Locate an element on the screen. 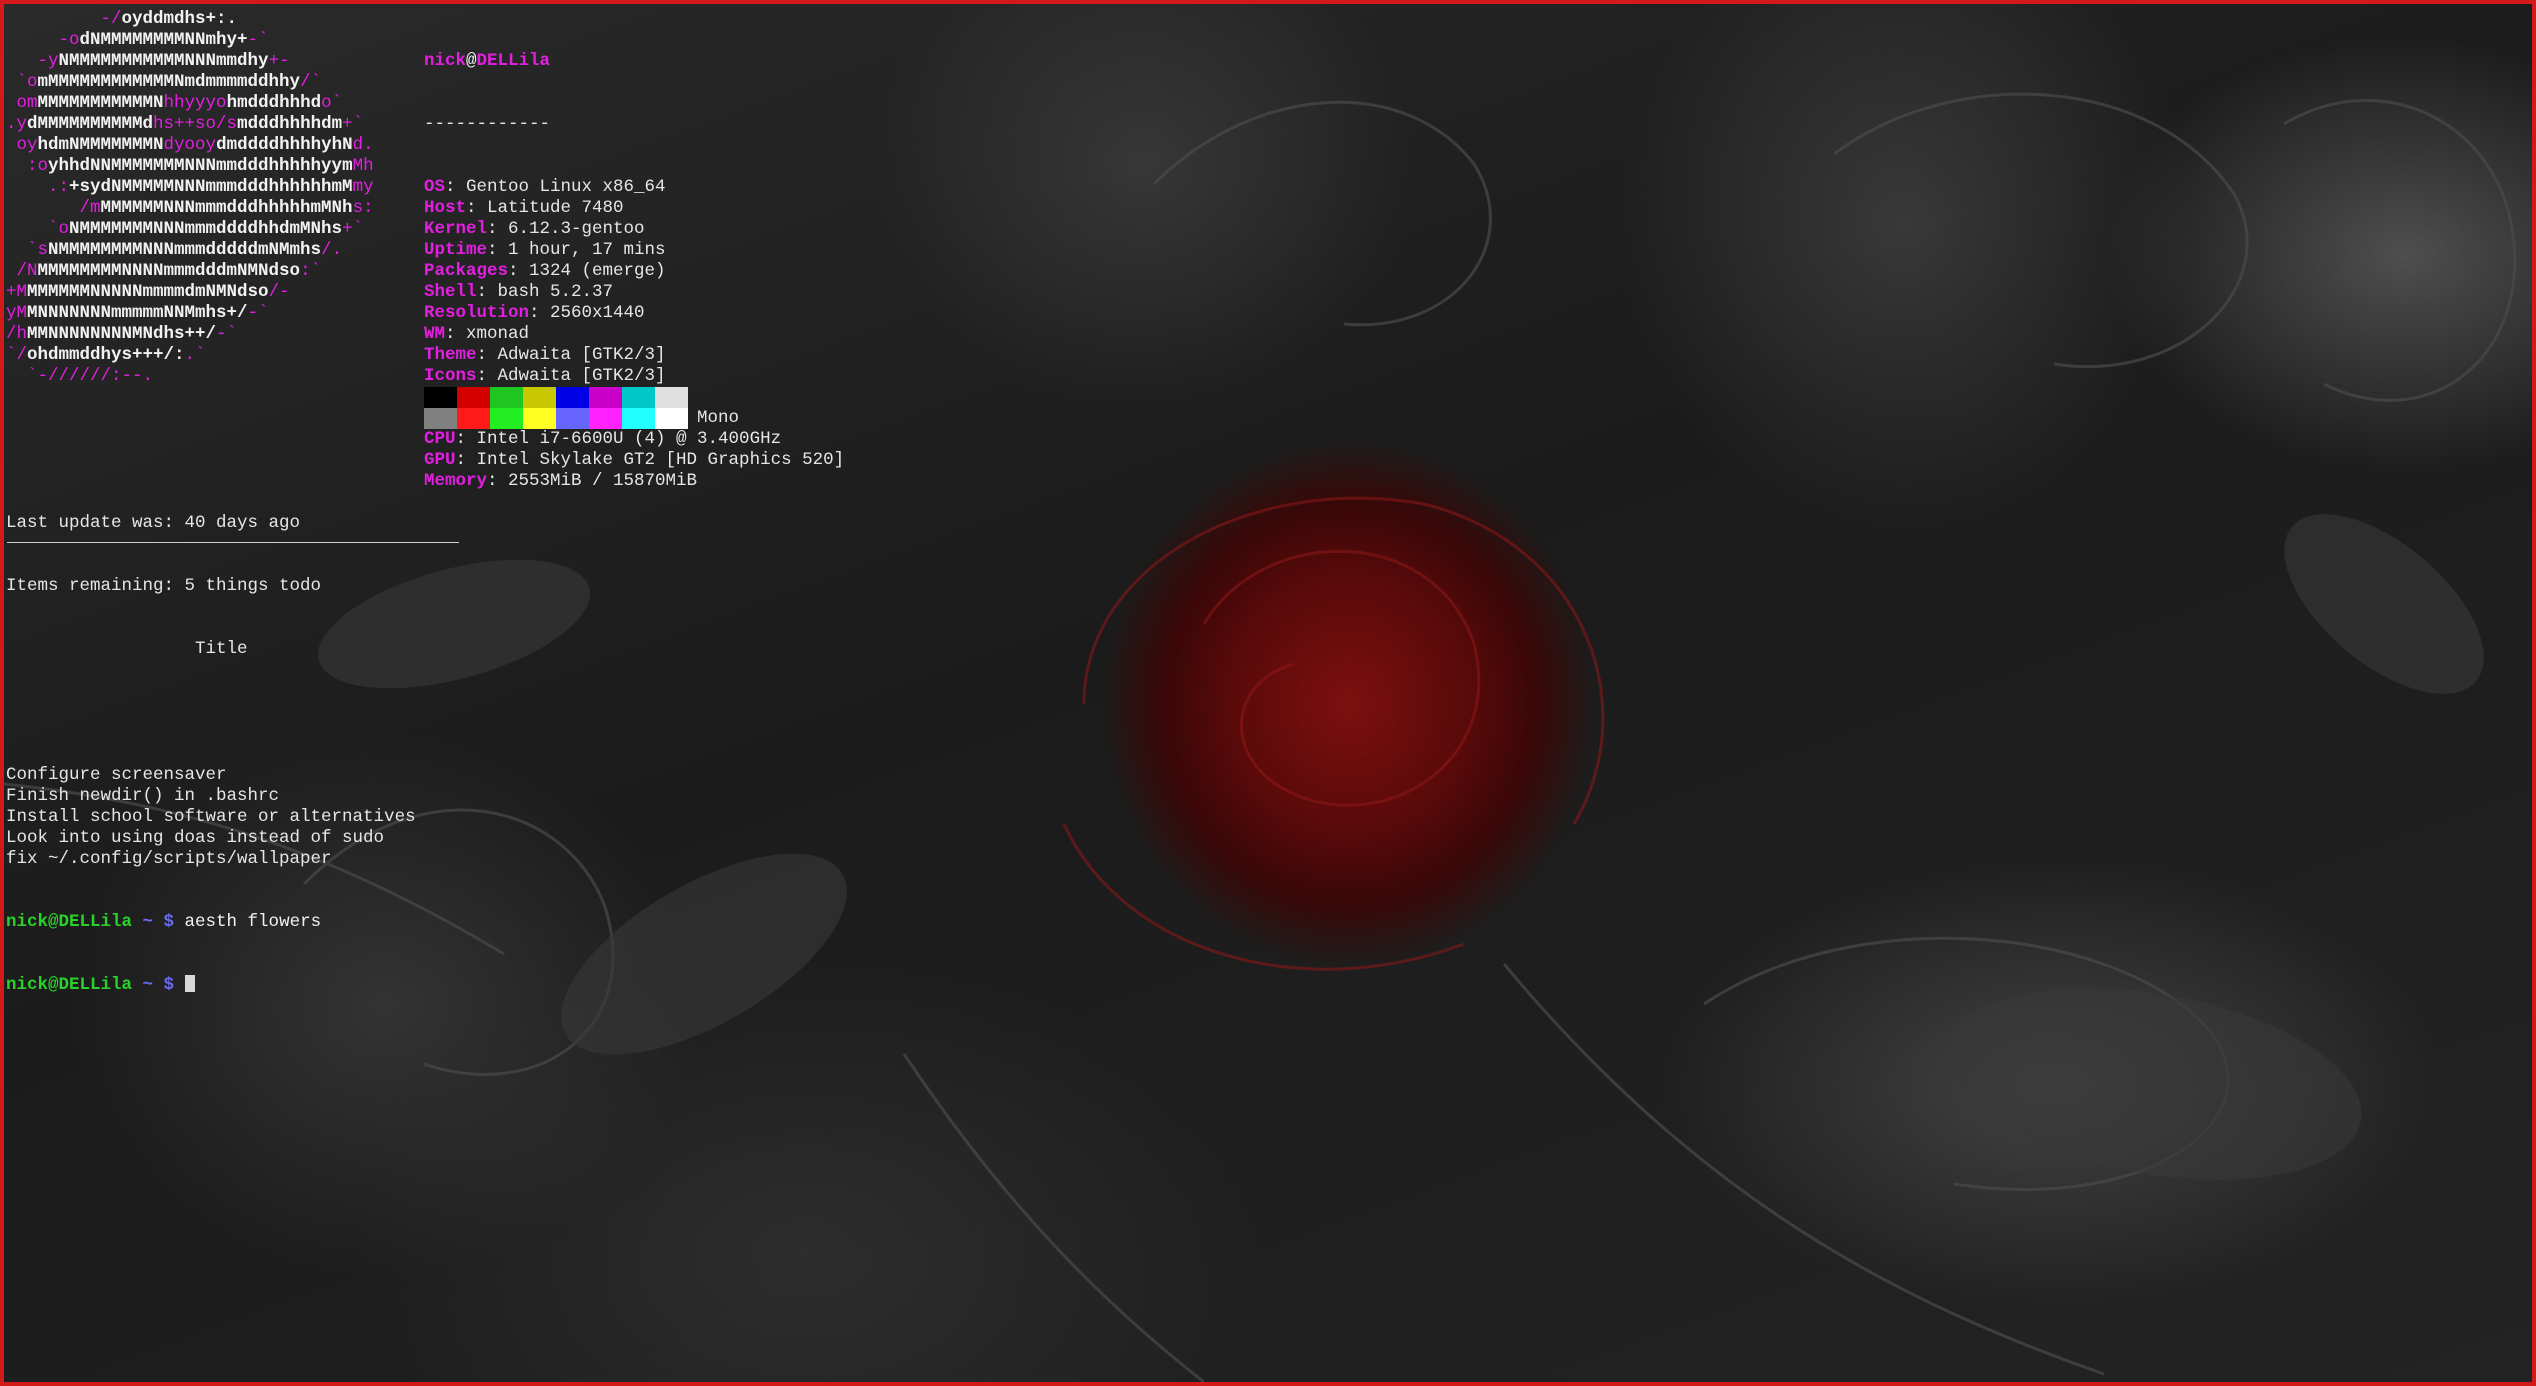 The height and width of the screenshot is (1386, 2536). logo-line: /hMMNNNNNNNNMNdhs++/-` is located at coordinates (190, 334).